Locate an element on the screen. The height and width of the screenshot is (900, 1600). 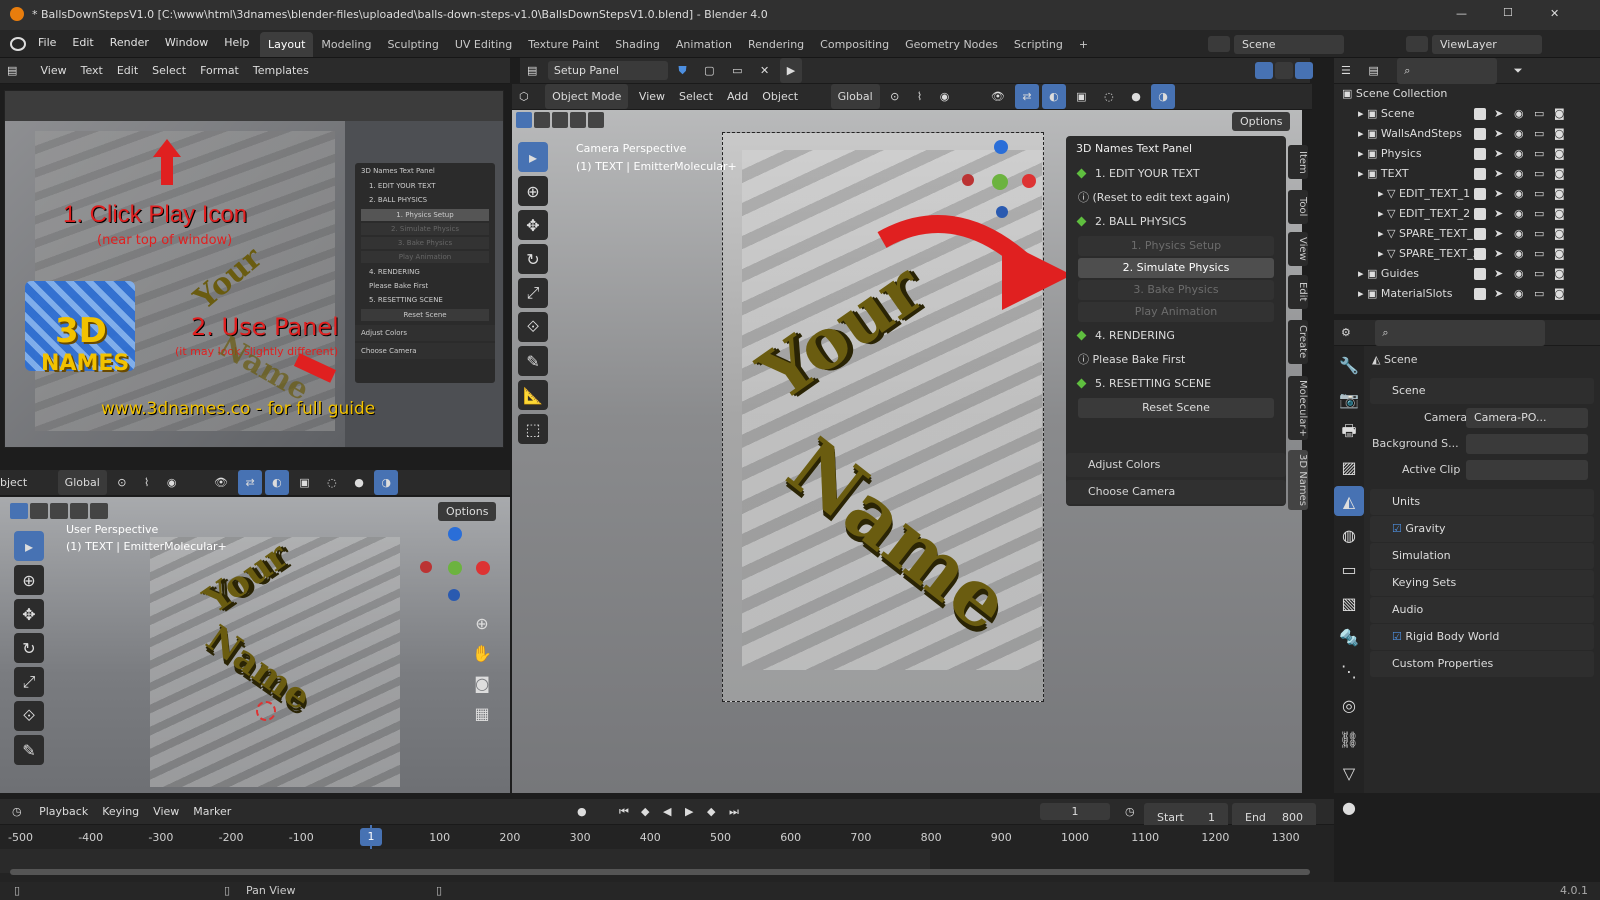
select-extend-icon is located at coordinates (39, 511).